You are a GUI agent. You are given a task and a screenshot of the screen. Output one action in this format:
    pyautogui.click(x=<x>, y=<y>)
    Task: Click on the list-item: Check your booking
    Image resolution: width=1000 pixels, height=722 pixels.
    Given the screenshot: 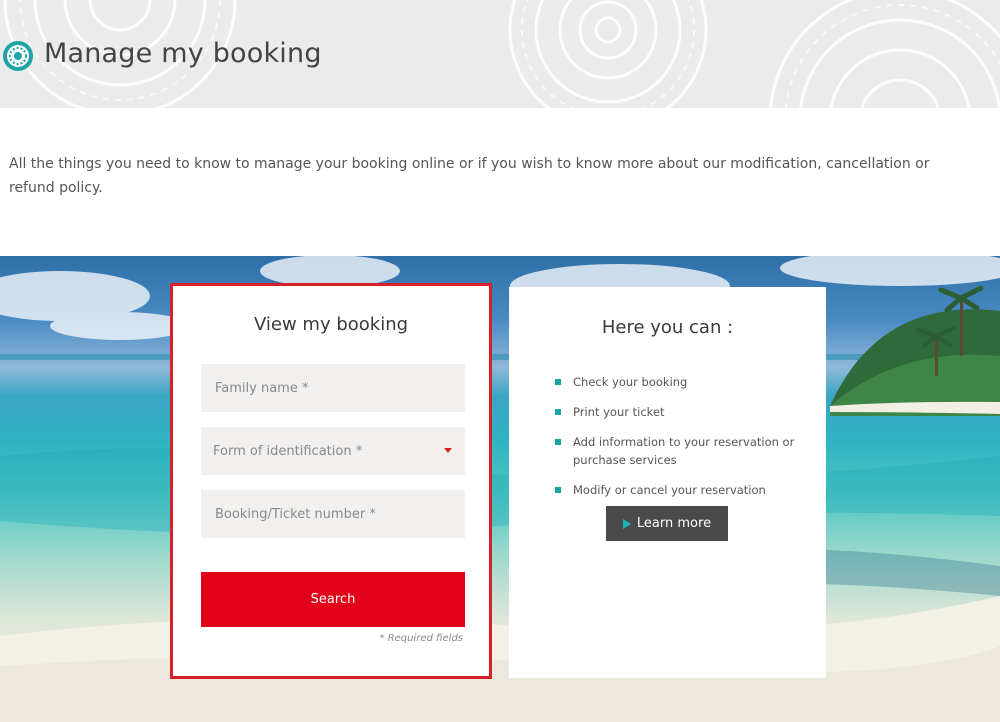 What is the action you would take?
    pyautogui.click(x=680, y=382)
    